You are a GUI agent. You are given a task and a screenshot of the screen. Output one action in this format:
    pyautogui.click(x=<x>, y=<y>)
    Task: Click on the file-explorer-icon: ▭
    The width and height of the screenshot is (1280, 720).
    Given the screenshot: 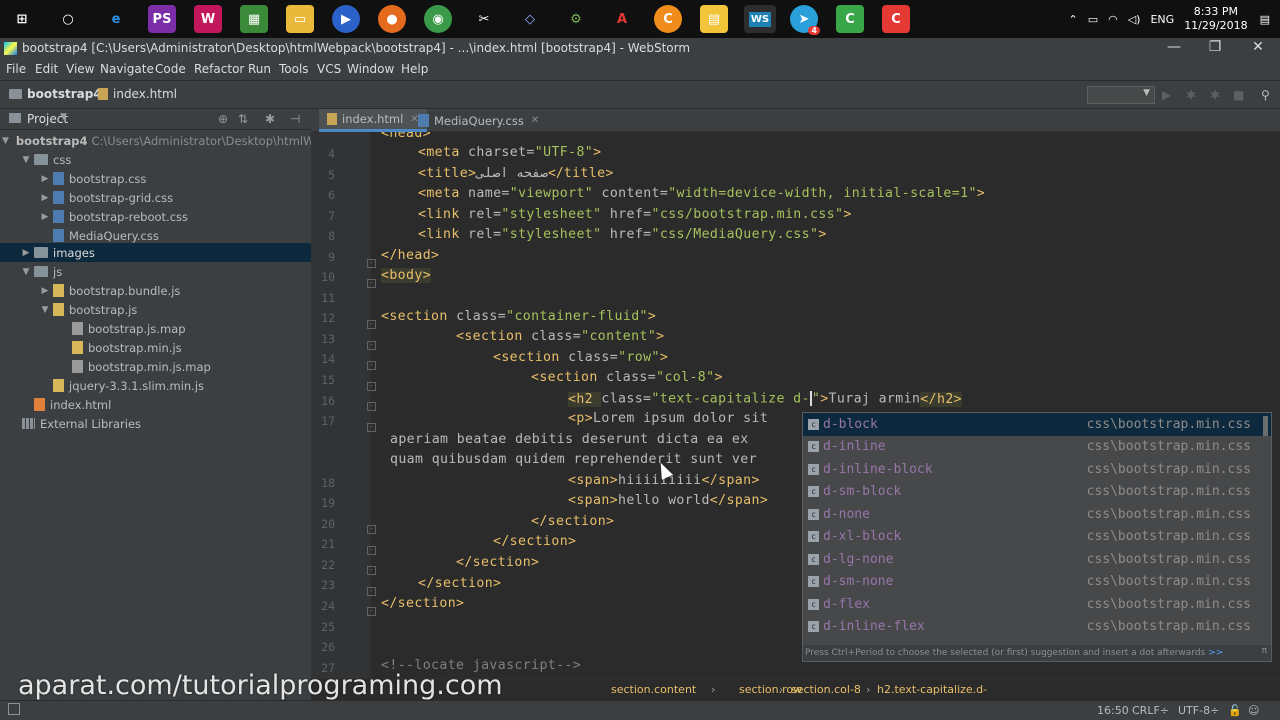 What is the action you would take?
    pyautogui.click(x=300, y=19)
    